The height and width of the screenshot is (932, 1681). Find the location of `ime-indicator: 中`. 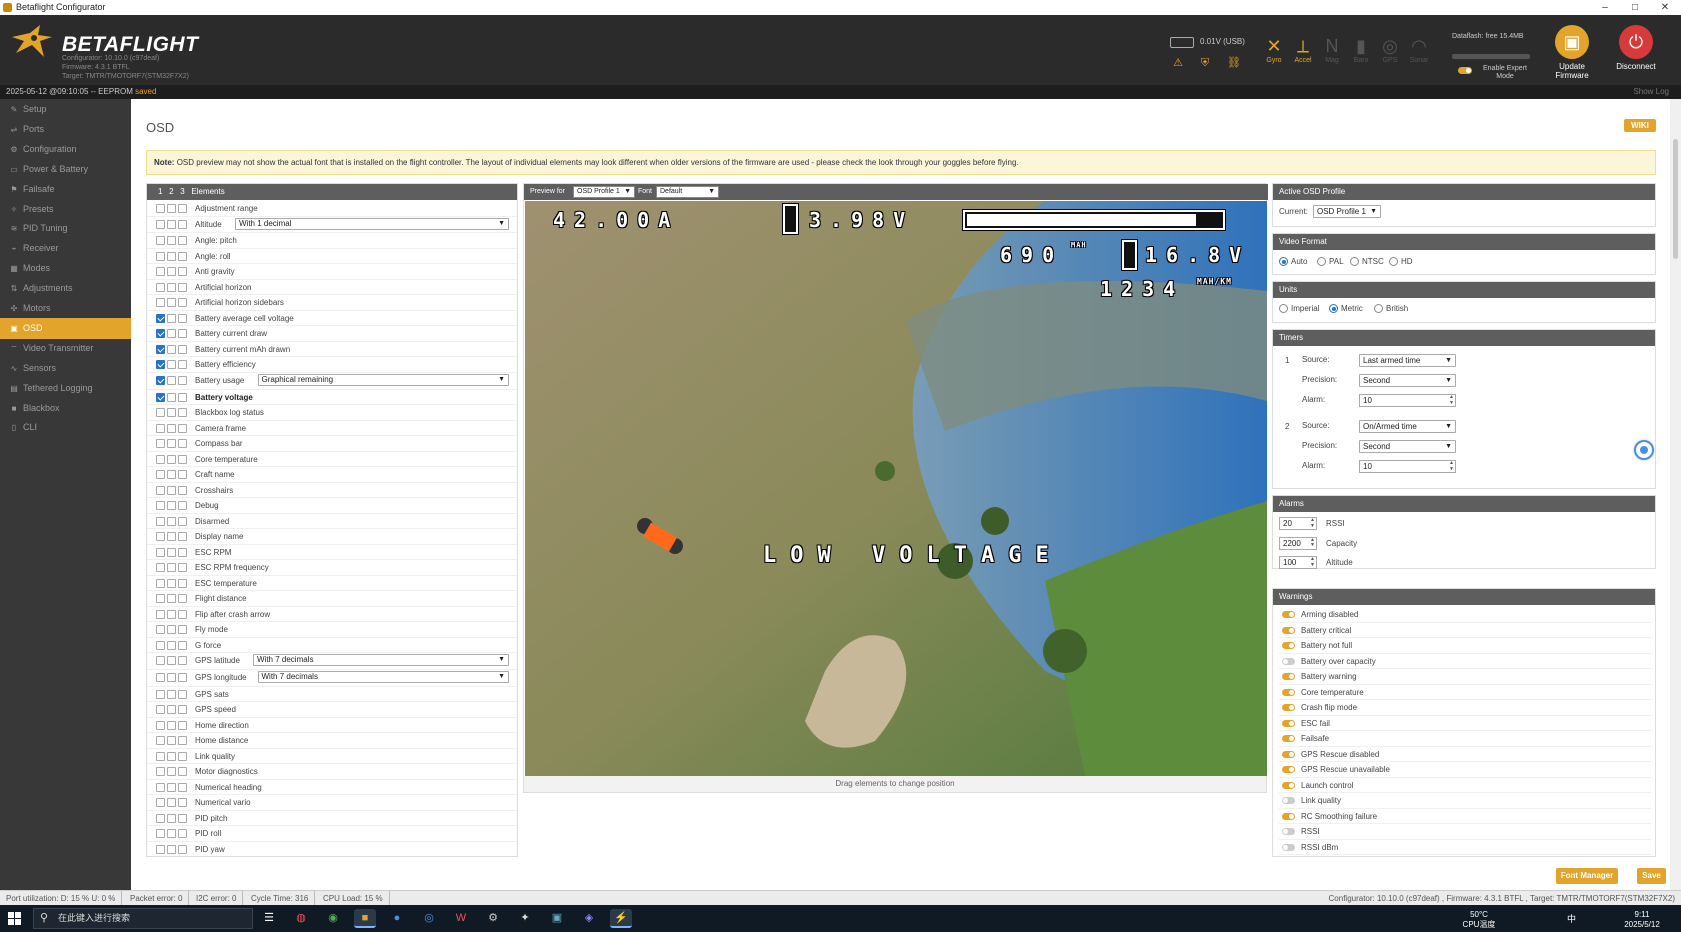

ime-indicator: 中 is located at coordinates (1571, 919).